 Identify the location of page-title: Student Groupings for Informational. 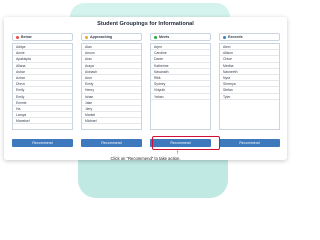
(145, 24).